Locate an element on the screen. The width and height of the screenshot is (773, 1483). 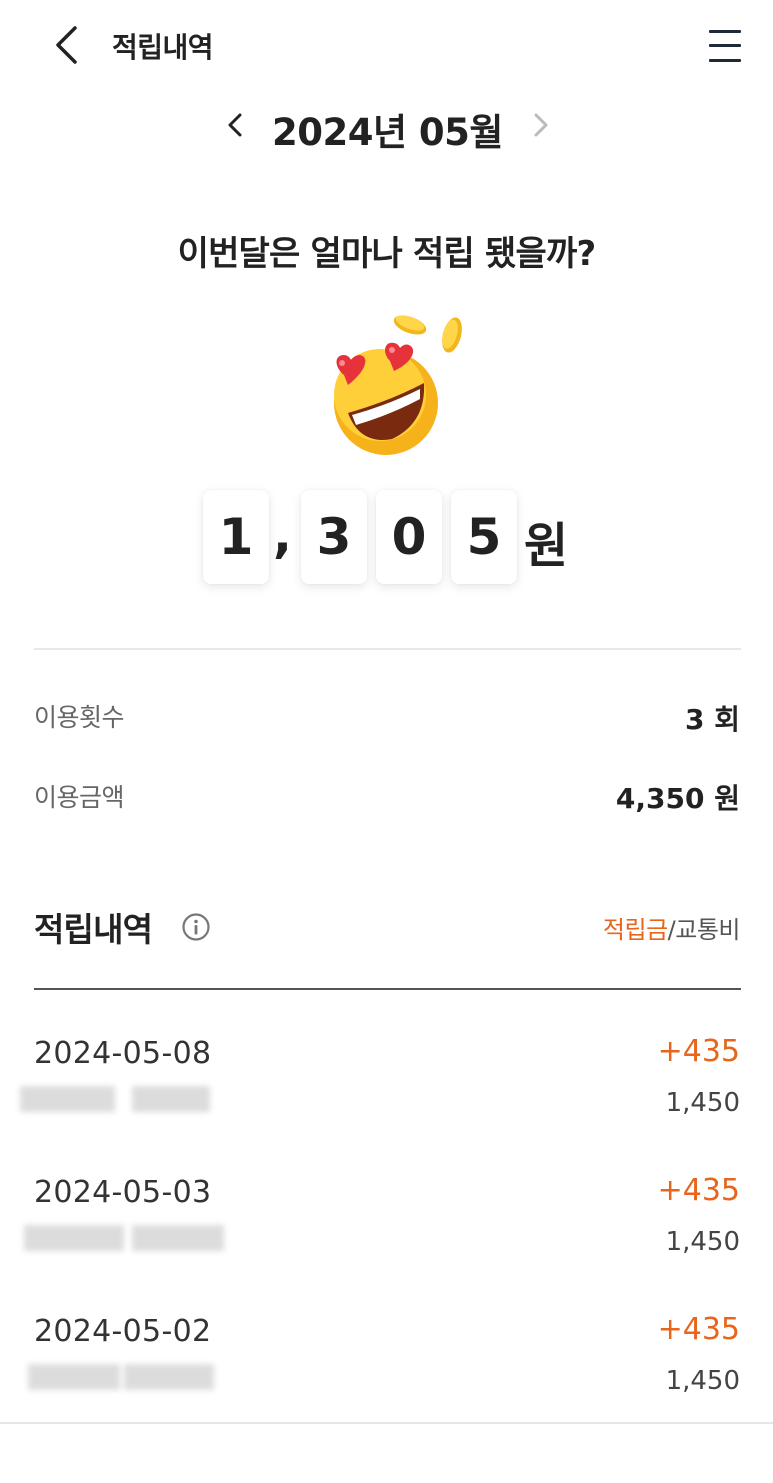
accumulated-amount: 1 , 3 0 5 원 is located at coordinates (386, 538).